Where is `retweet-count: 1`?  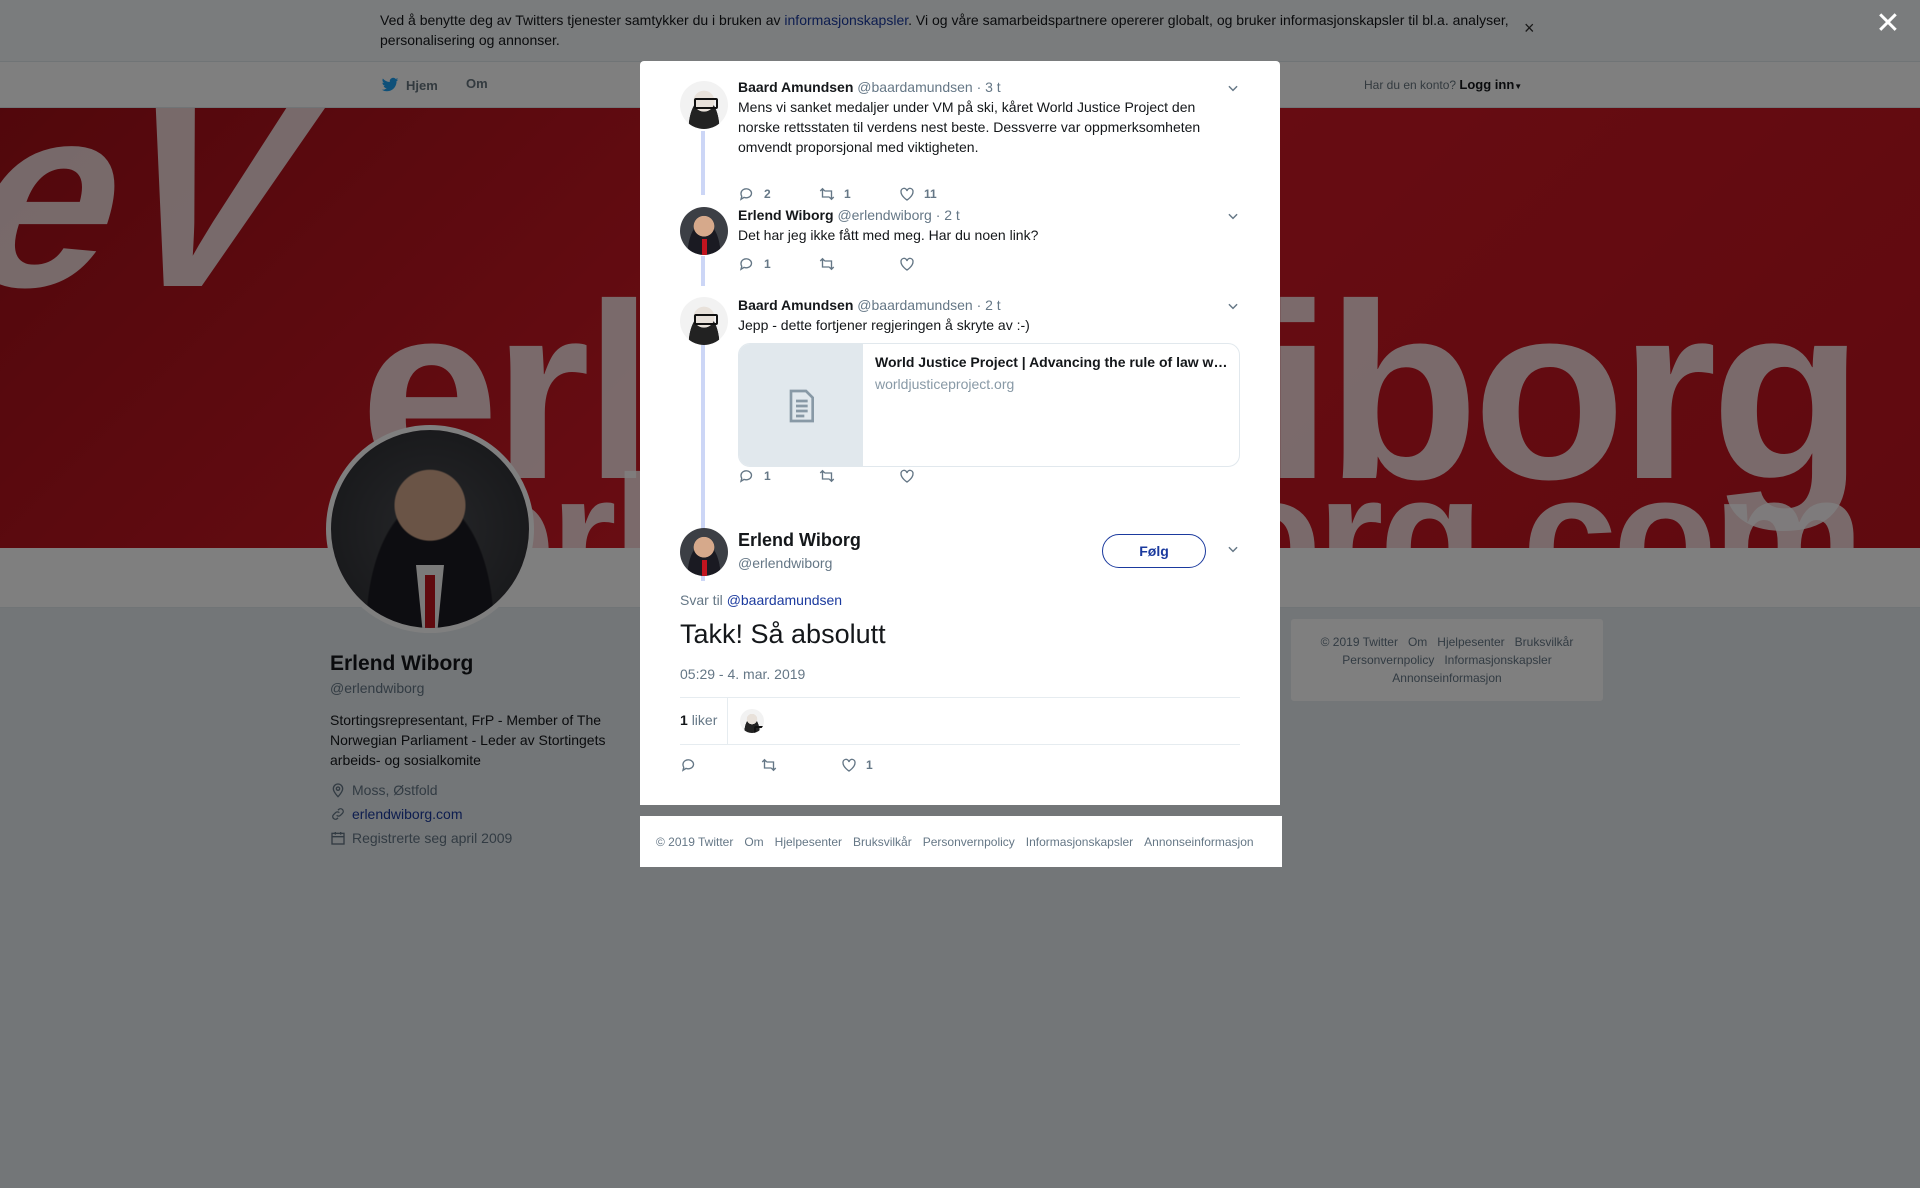
retweet-count: 1 is located at coordinates (847, 194).